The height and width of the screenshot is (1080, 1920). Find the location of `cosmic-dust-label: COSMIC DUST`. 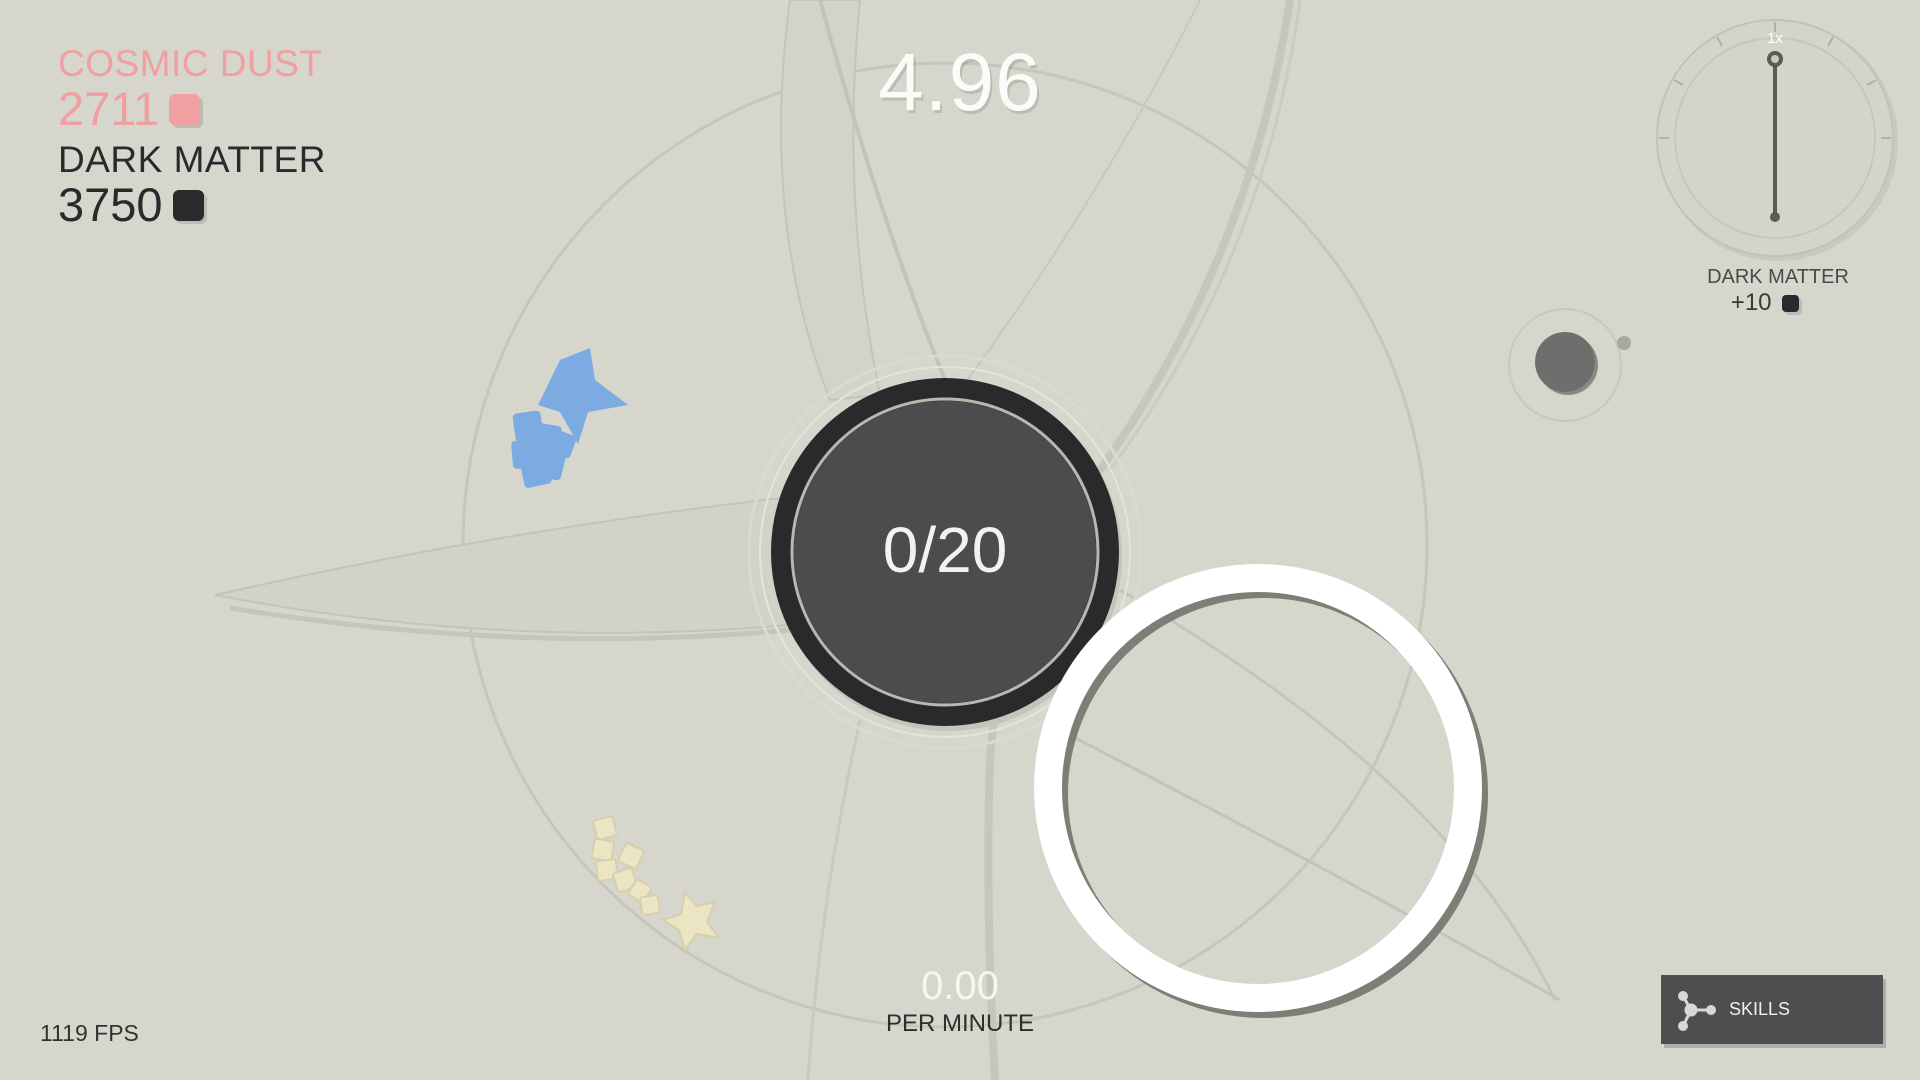

cosmic-dust-label: COSMIC DUST is located at coordinates (190, 63).